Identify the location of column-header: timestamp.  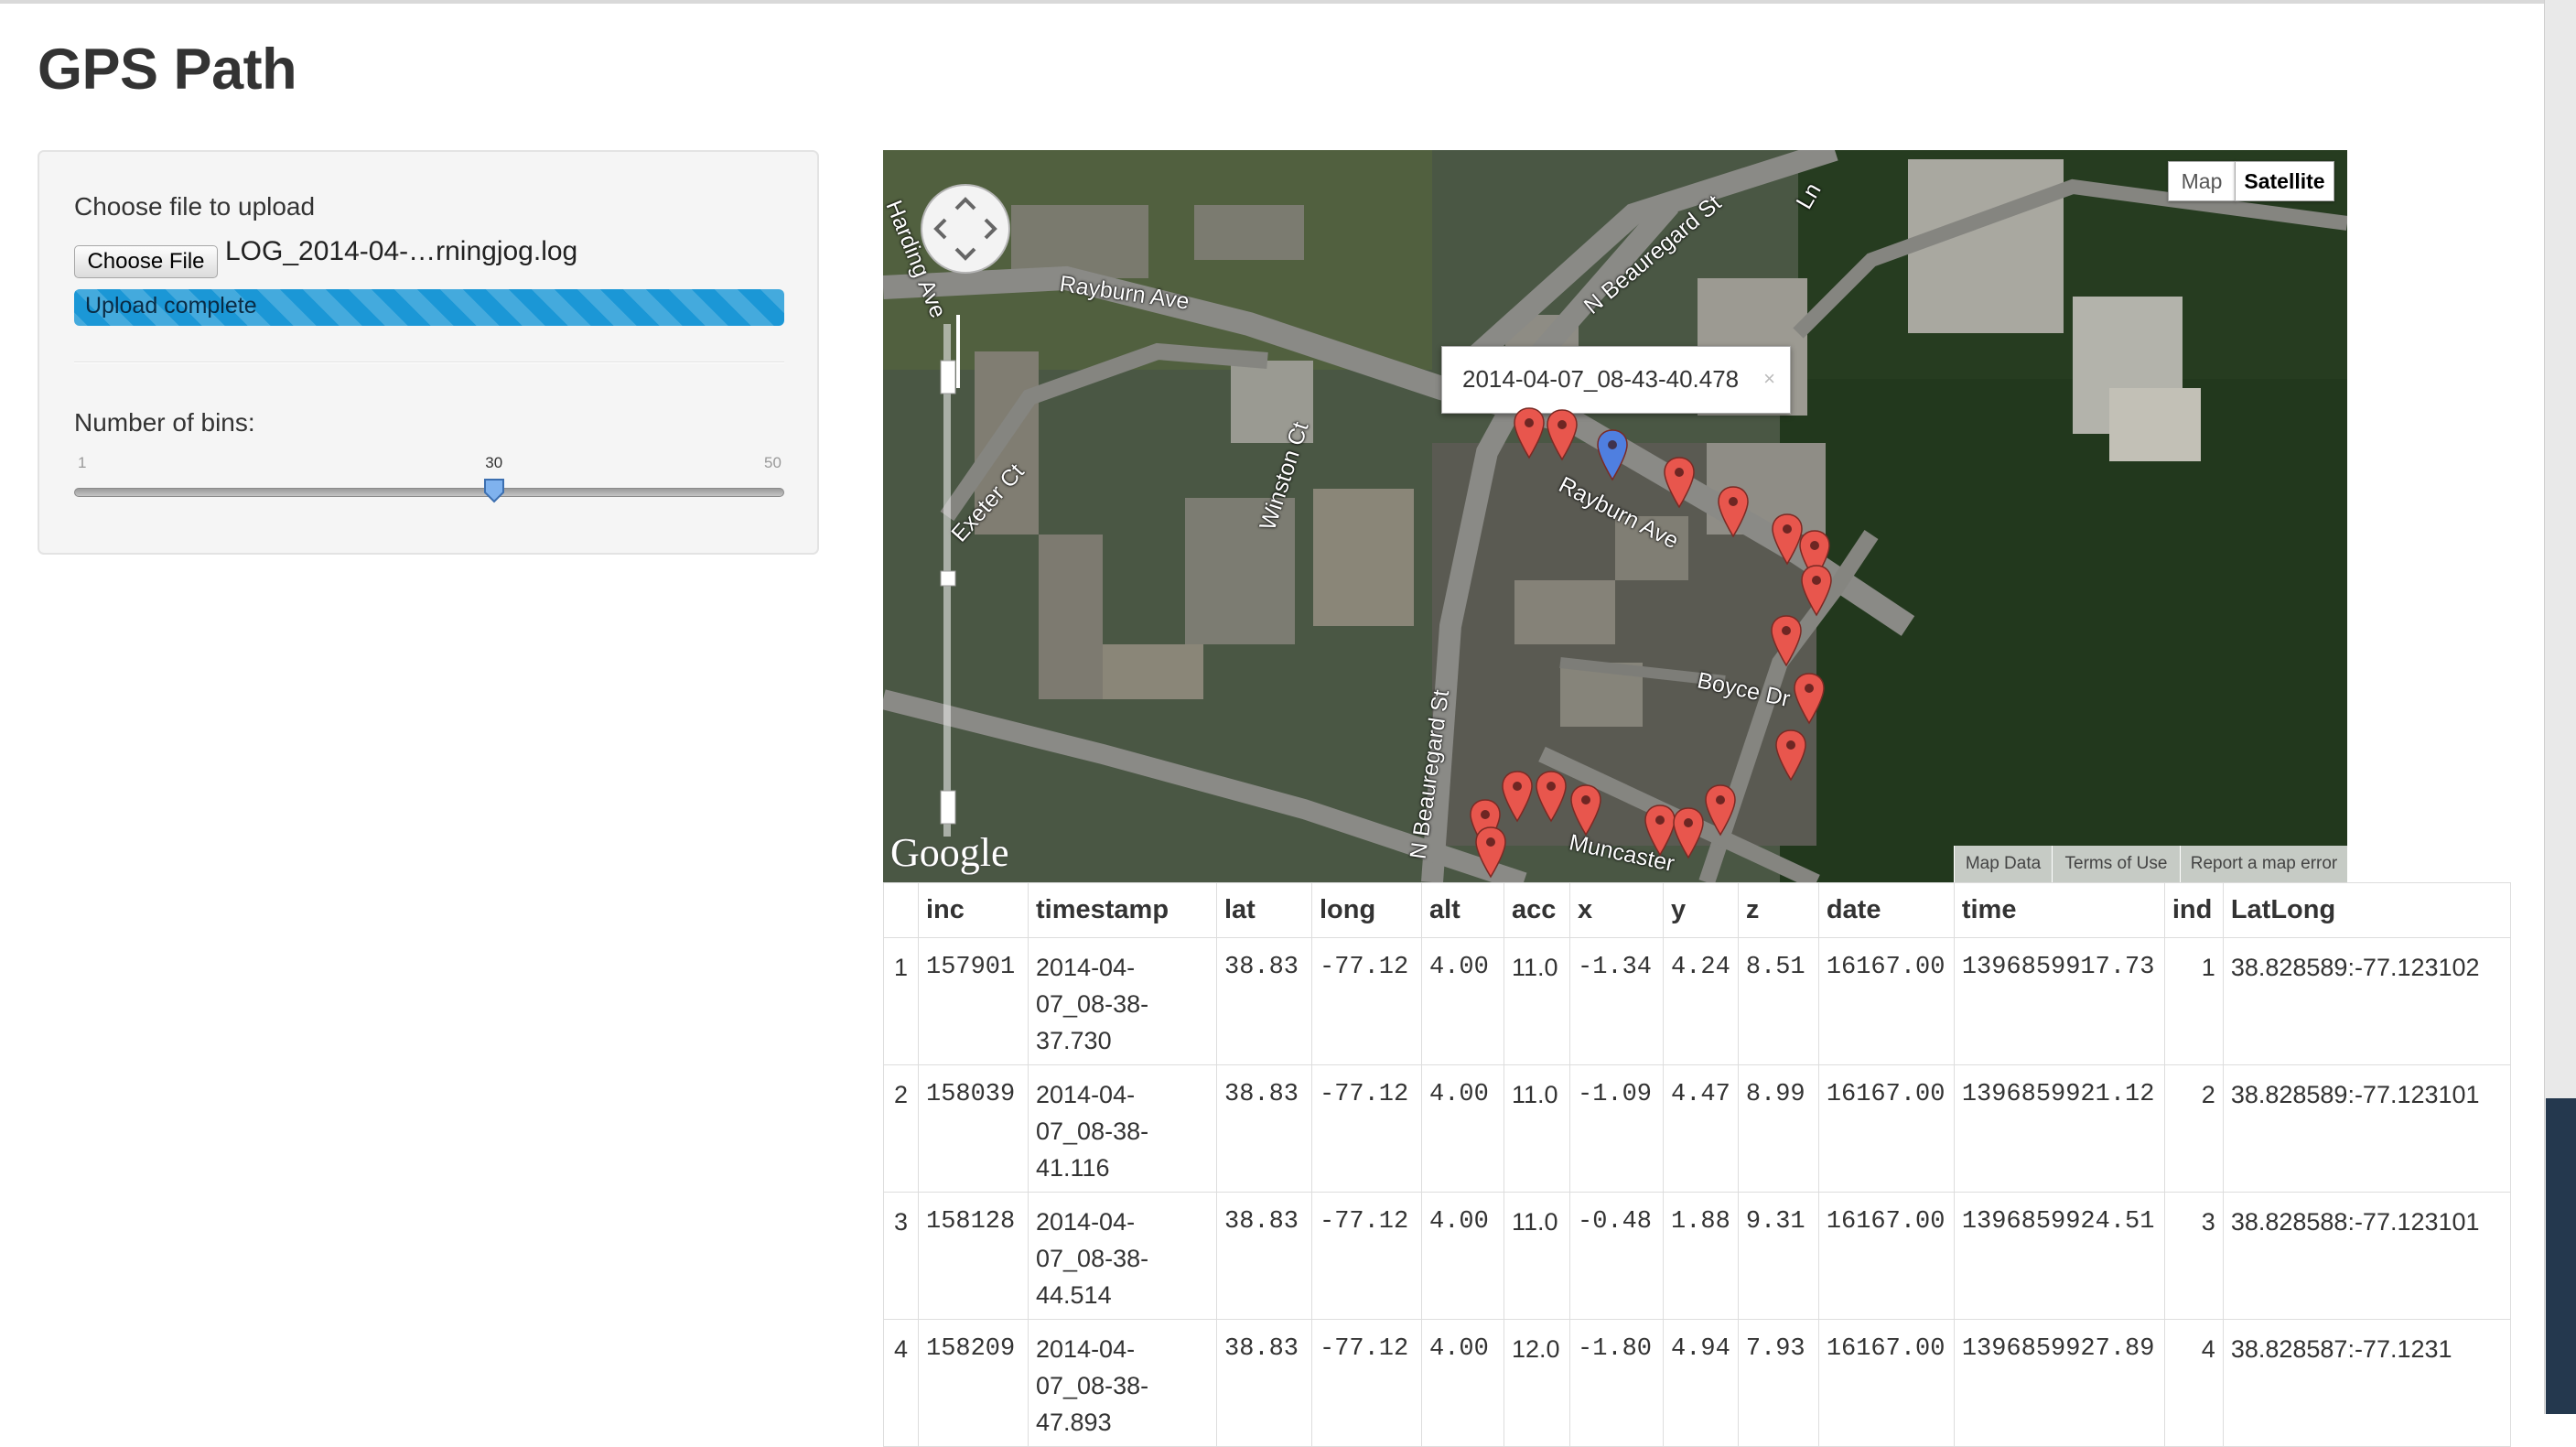
(1122, 910).